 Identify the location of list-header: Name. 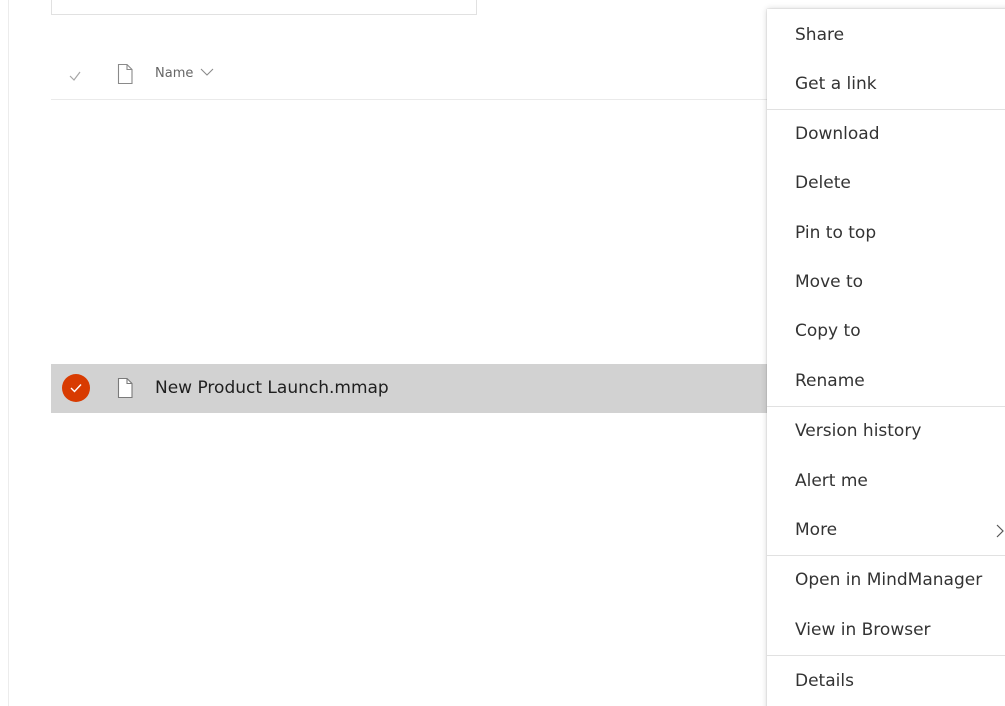
(411, 75).